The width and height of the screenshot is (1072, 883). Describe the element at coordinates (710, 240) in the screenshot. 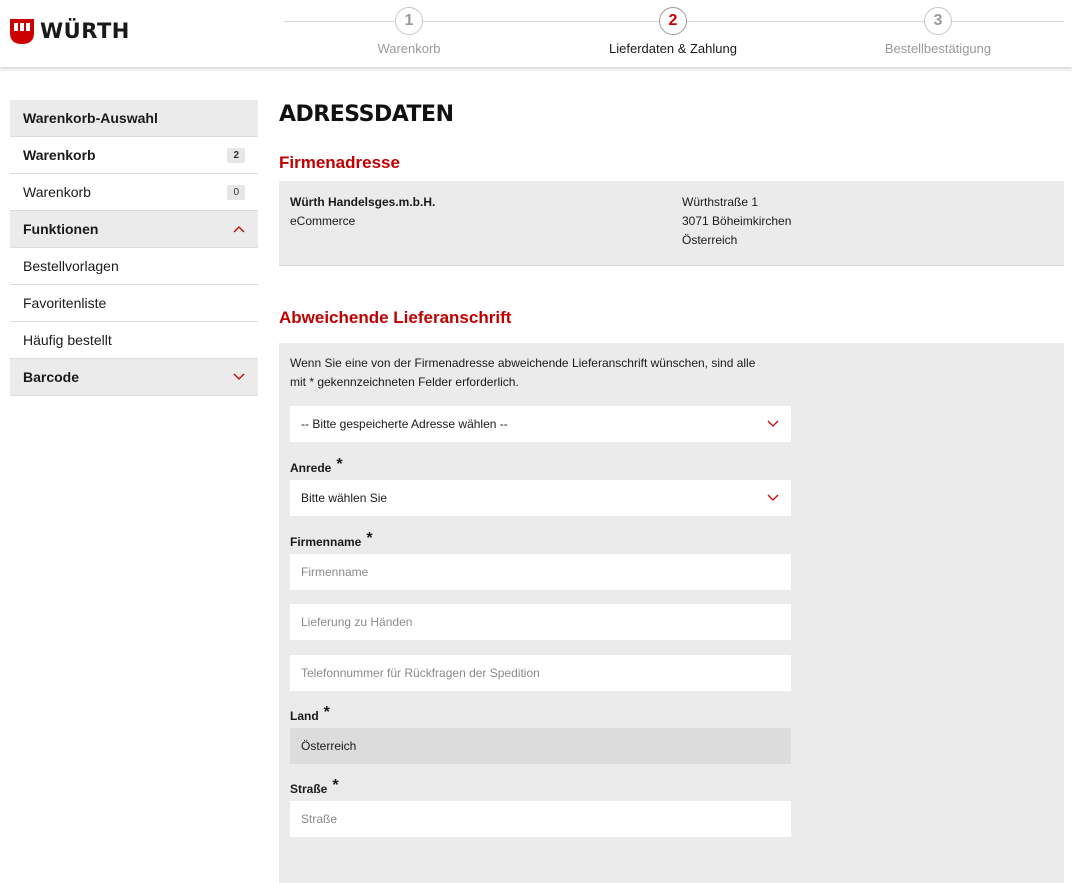

I see `company-country: Österreich` at that location.